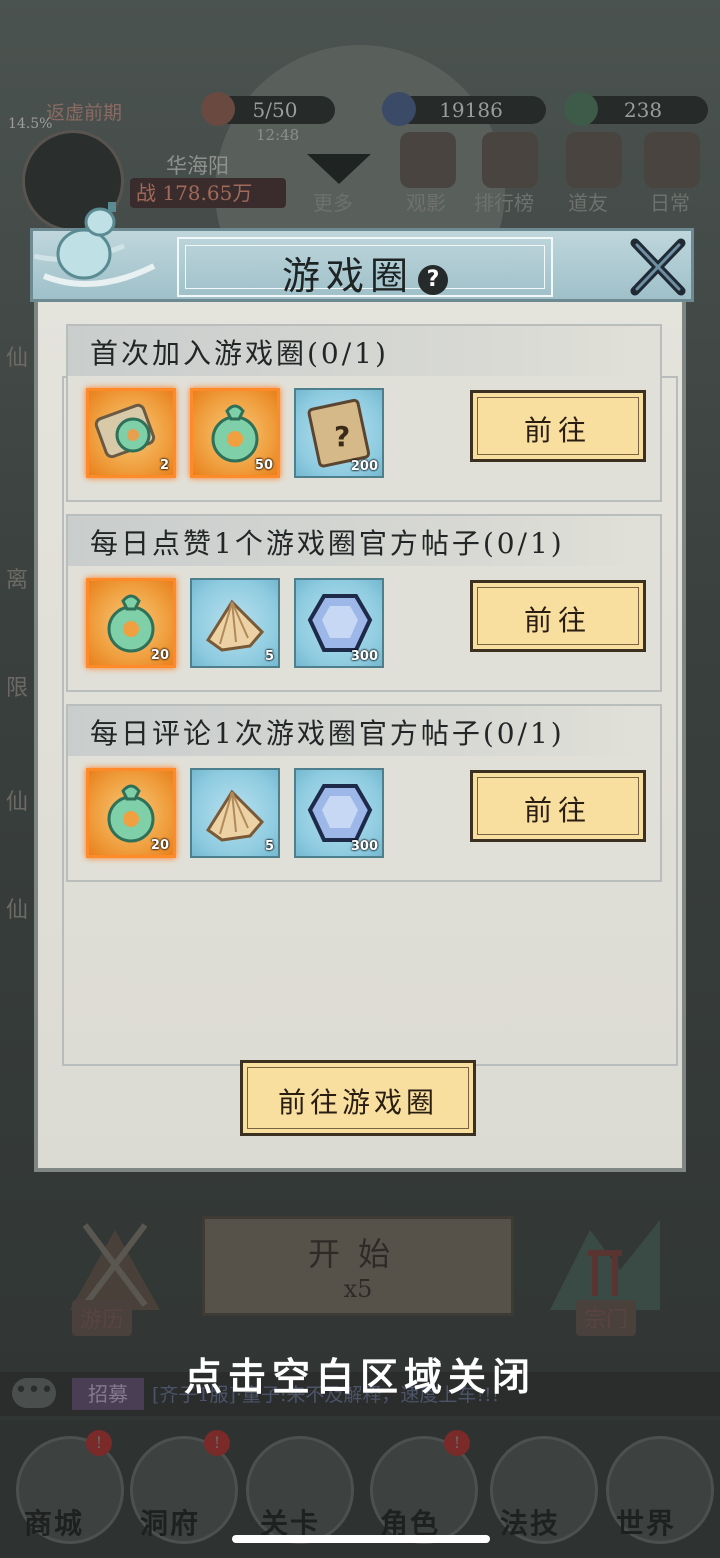 Image resolution: width=720 pixels, height=1558 pixels. Describe the element at coordinates (643, 110) in the screenshot. I see `jade-value: 238` at that location.